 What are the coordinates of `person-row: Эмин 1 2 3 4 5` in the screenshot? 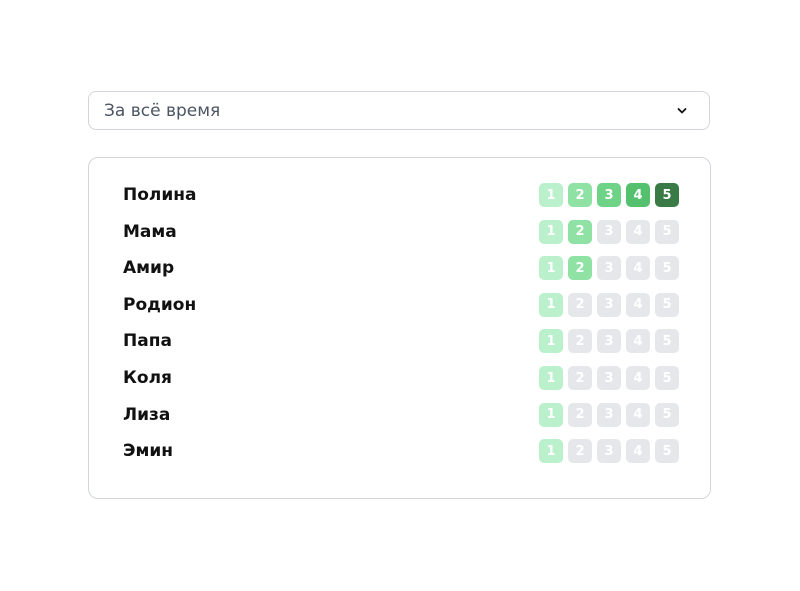 It's located at (401, 451).